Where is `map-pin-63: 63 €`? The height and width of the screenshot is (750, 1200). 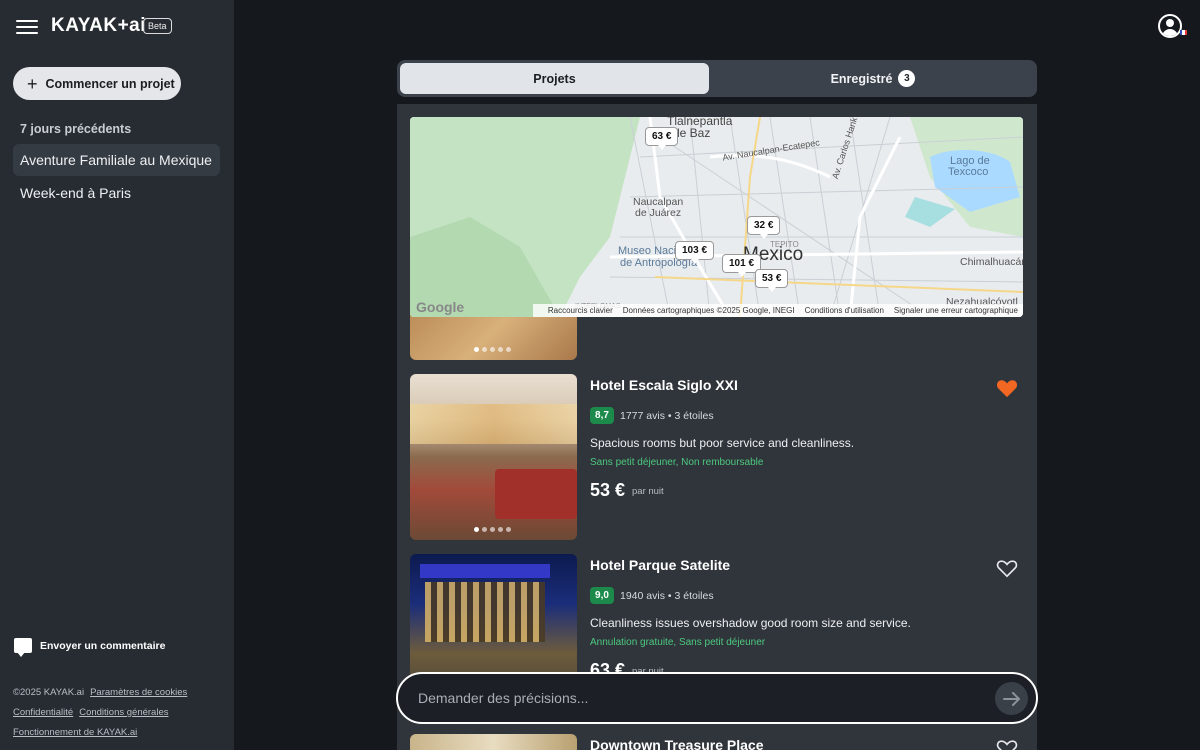 map-pin-63: 63 € is located at coordinates (662, 138).